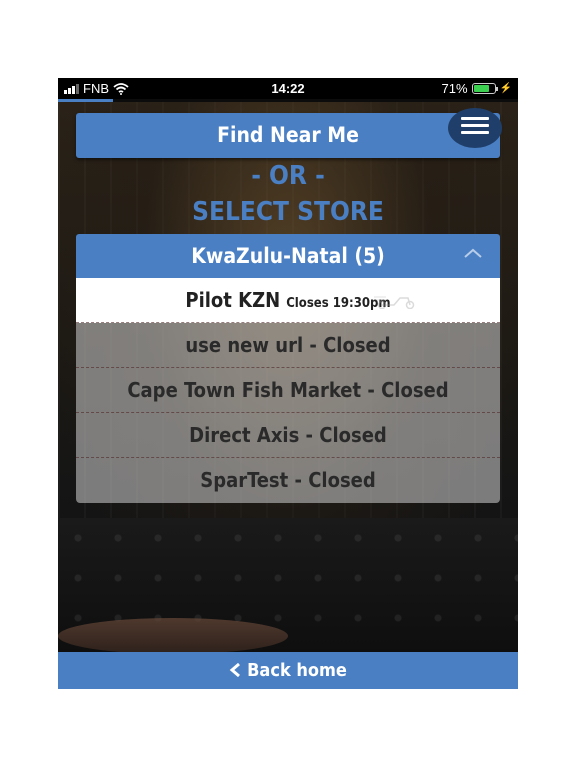  What do you see at coordinates (288, 88) in the screenshot?
I see `status-bar: FNB 14:22 71% ⚡` at bounding box center [288, 88].